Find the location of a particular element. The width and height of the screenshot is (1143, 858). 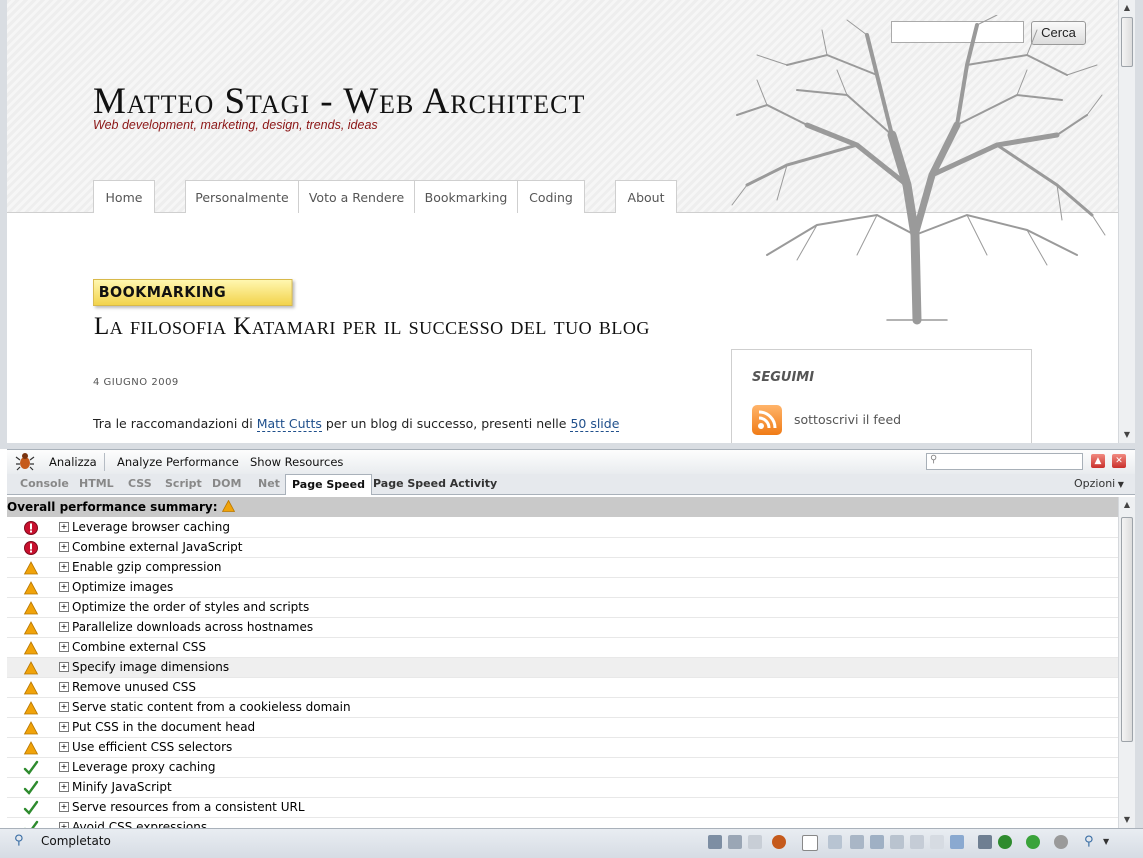

check-status-icon is located at coordinates (1033, 842).